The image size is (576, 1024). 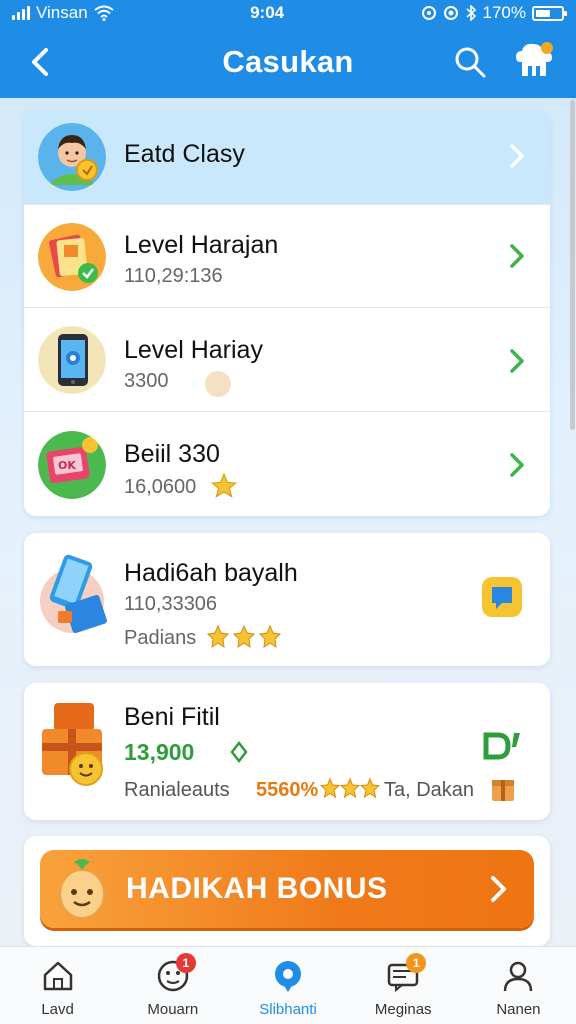 What do you see at coordinates (173, 1009) in the screenshot?
I see `tab-label: Mouarn` at bounding box center [173, 1009].